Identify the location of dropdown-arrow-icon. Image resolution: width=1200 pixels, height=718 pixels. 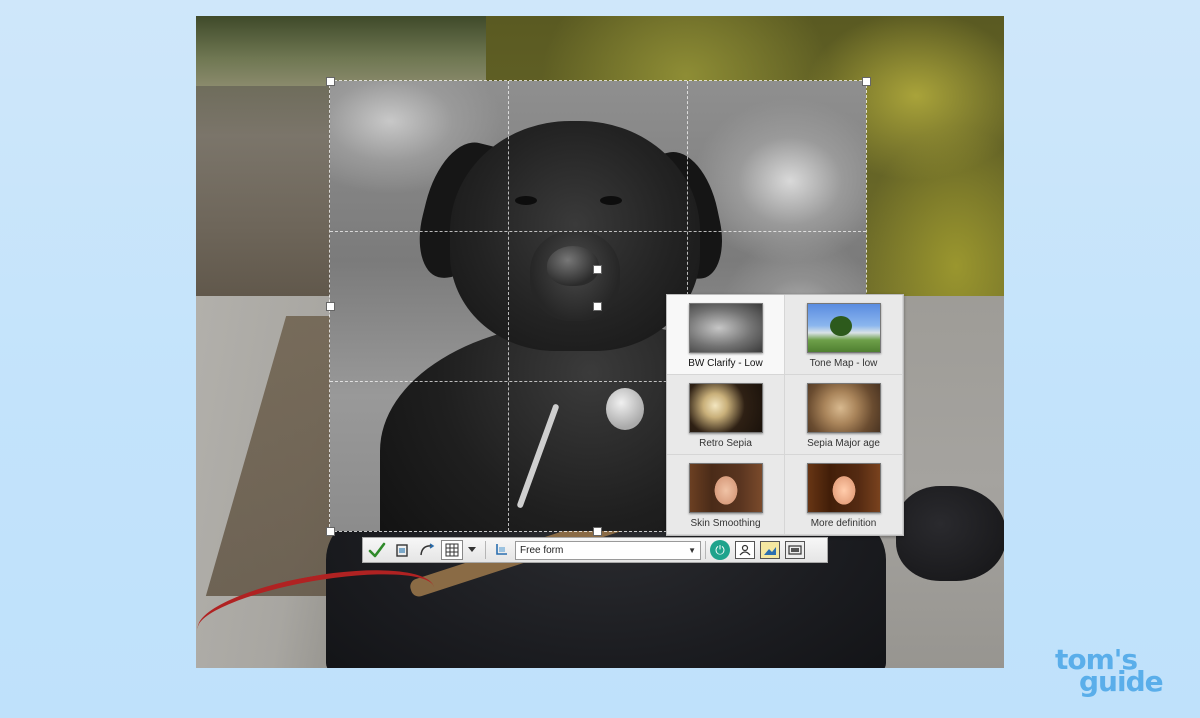
(472, 549).